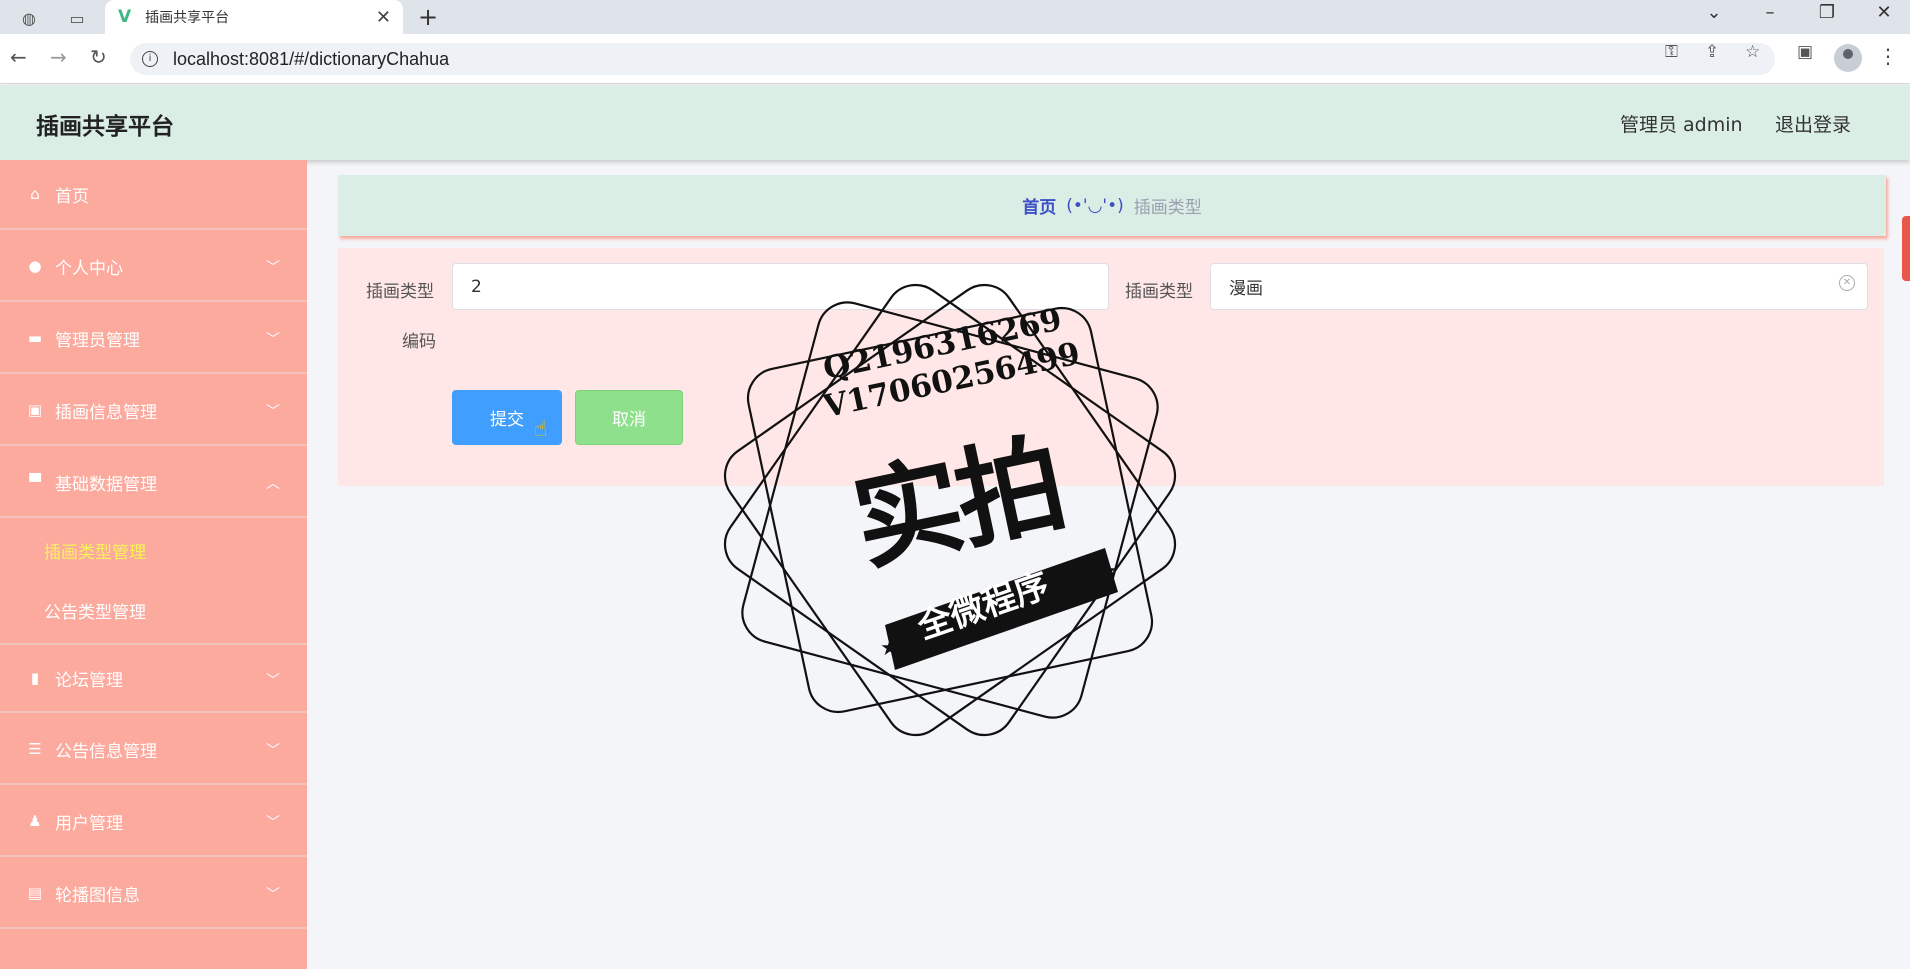  Describe the element at coordinates (106, 751) in the screenshot. I see `sidebar-item-label: 公告信息管理` at that location.